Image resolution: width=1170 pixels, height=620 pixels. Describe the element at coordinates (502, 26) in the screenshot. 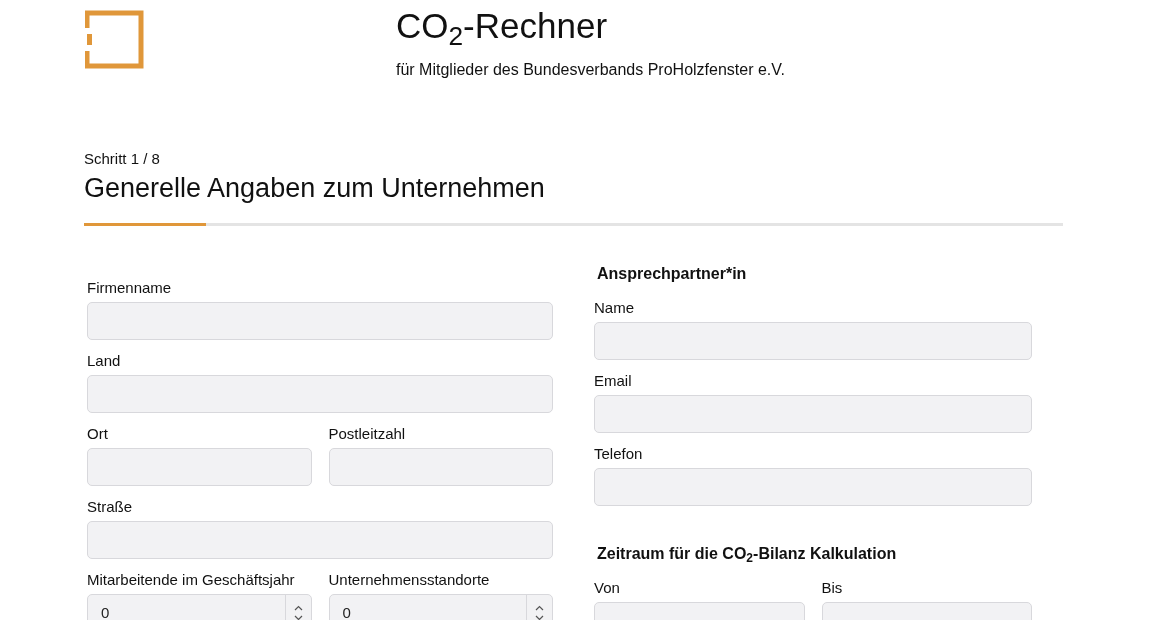

I see `app-title: CO$_{2}$-Rechner` at that location.